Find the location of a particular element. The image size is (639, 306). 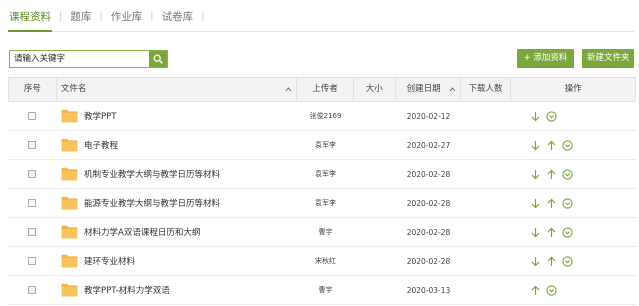

search-icon is located at coordinates (158, 59).